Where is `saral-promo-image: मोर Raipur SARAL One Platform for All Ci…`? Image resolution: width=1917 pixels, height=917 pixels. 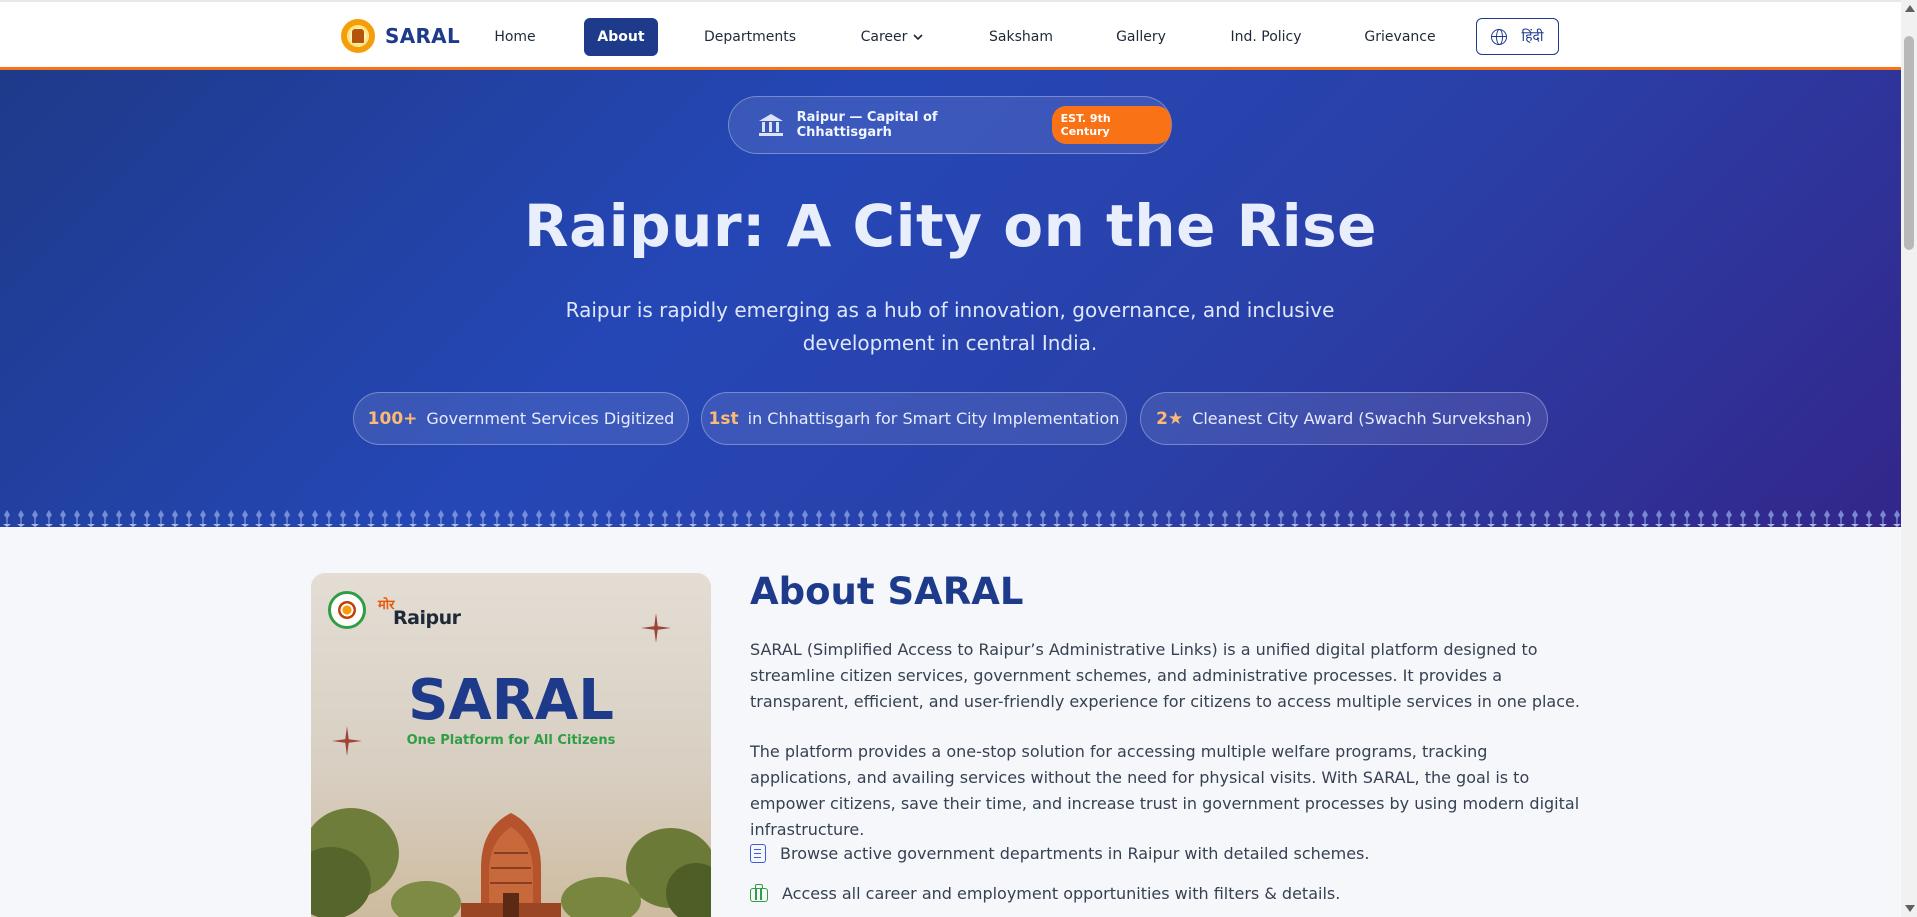 saral-promo-image: मोर Raipur SARAL One Platform for All Ci… is located at coordinates (511, 745).